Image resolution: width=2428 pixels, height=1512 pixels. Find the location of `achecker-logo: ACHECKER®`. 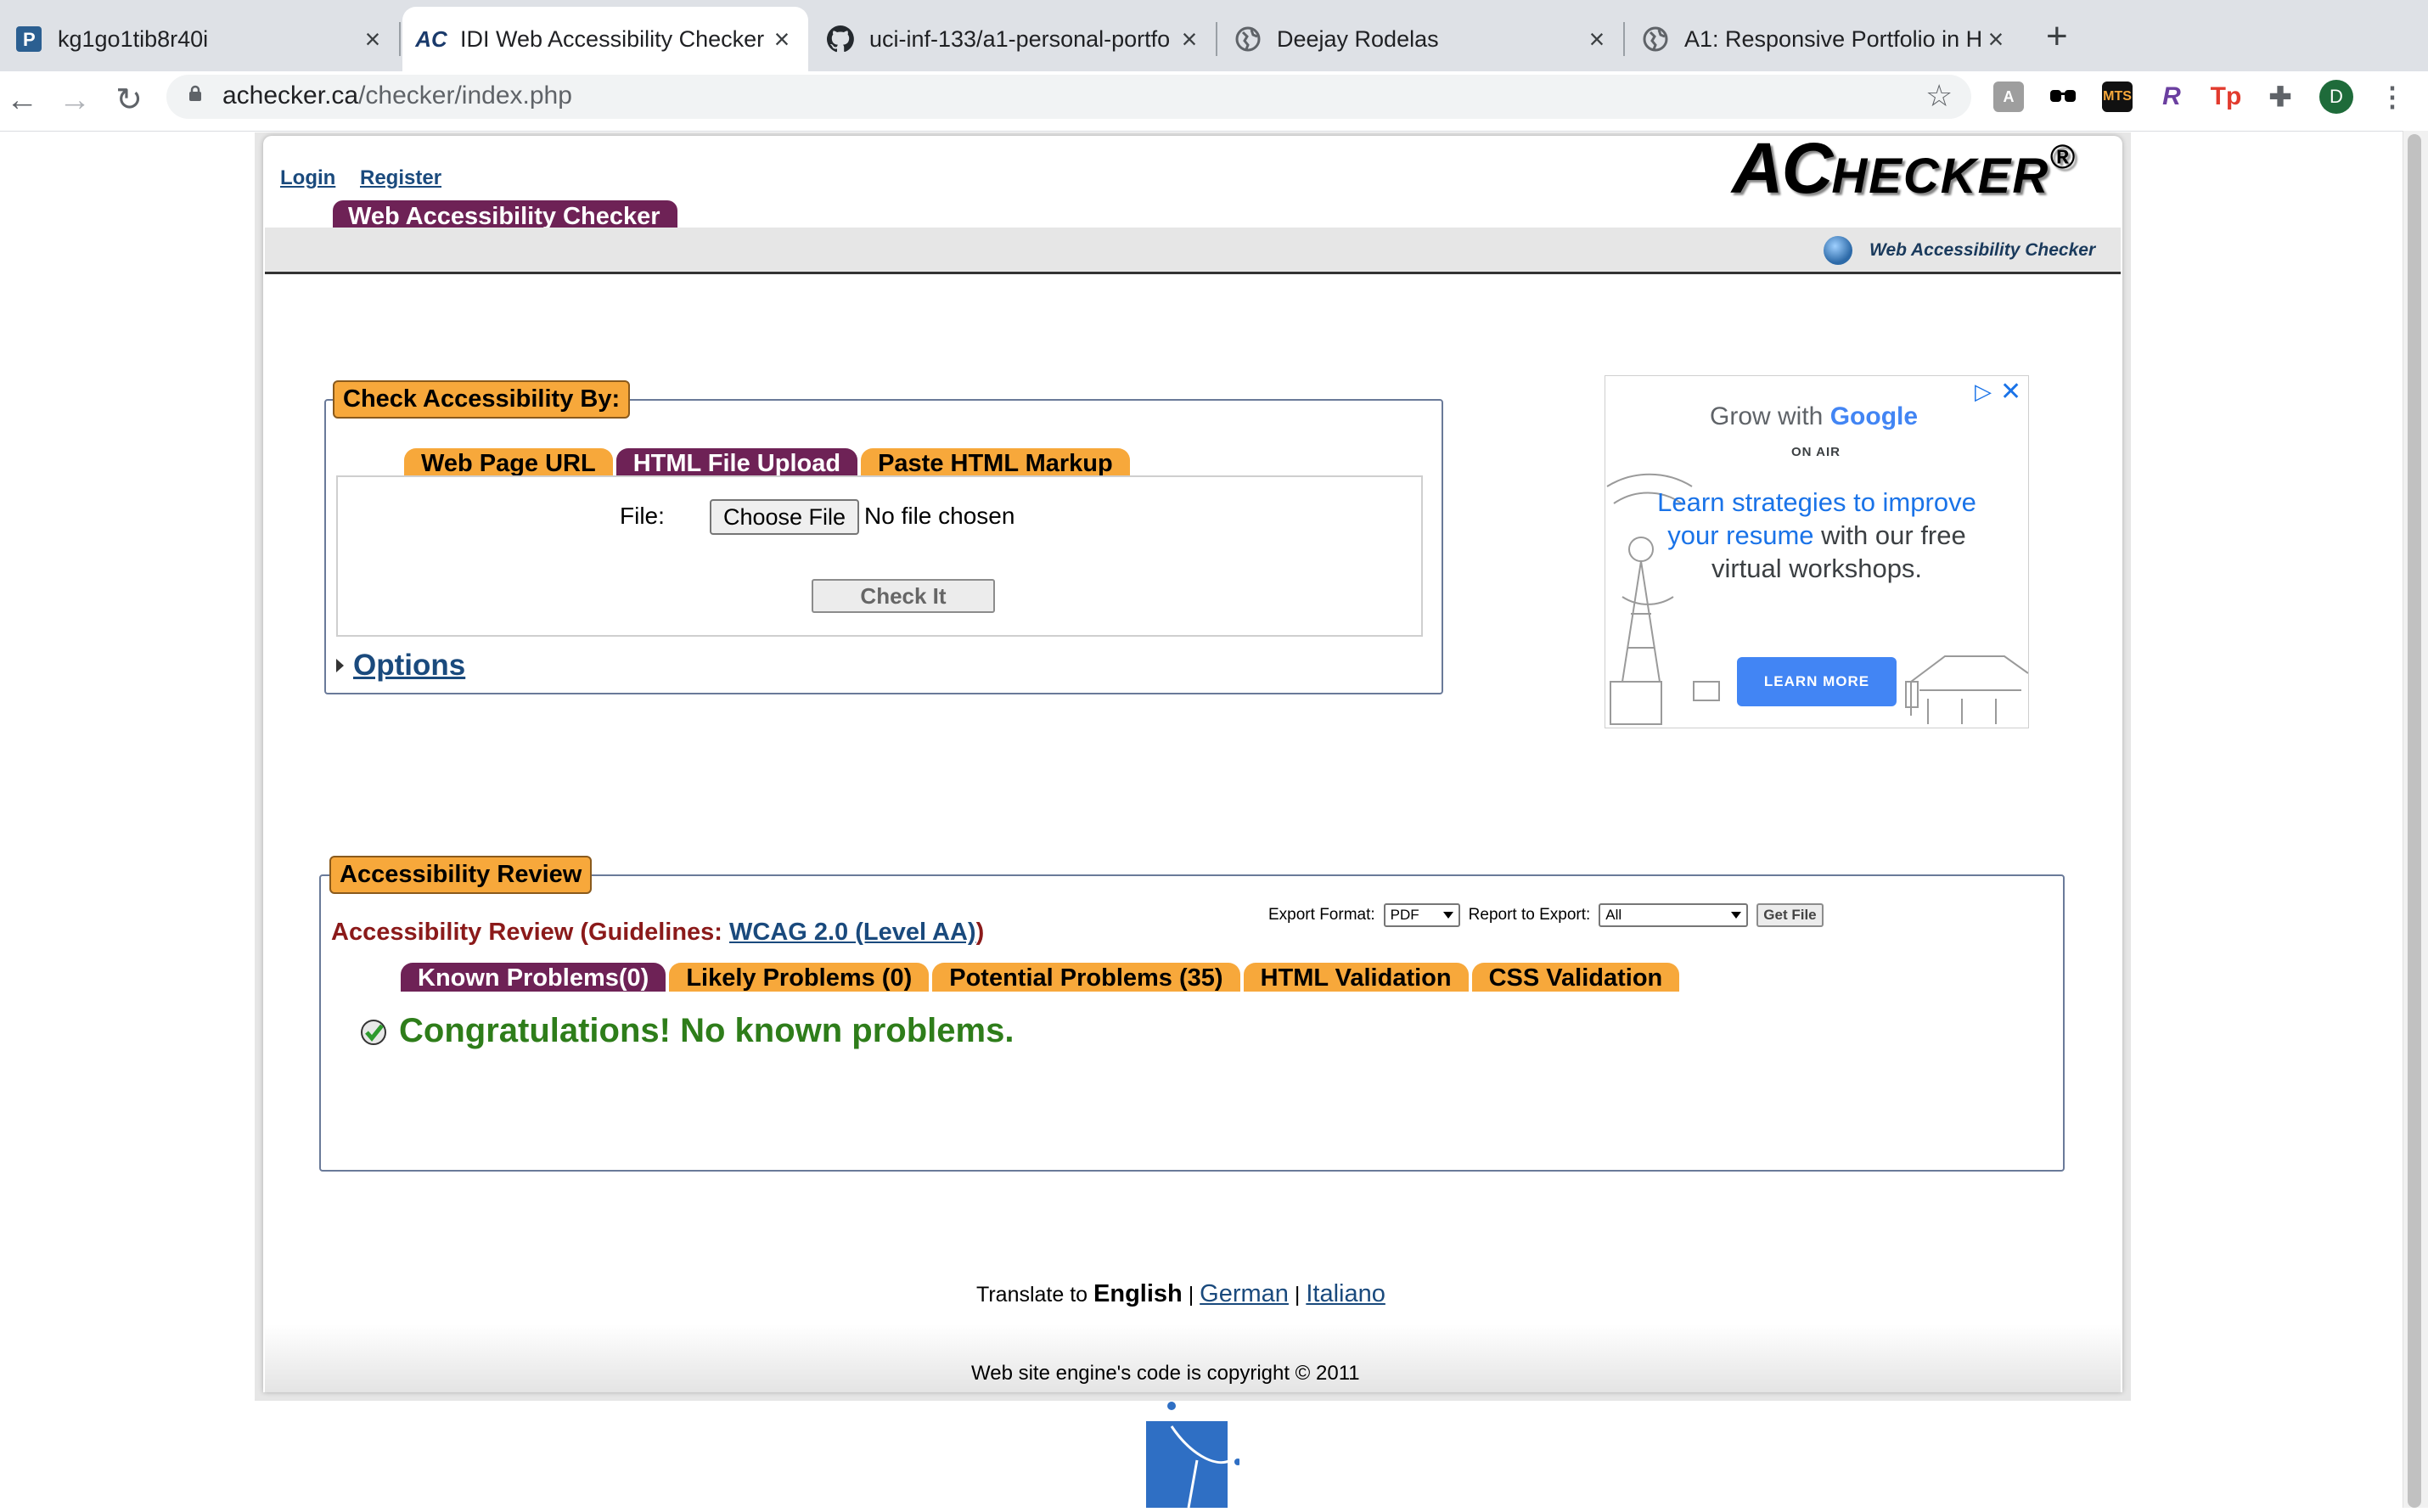

achecker-logo: ACHECKER® is located at coordinates (1904, 168).